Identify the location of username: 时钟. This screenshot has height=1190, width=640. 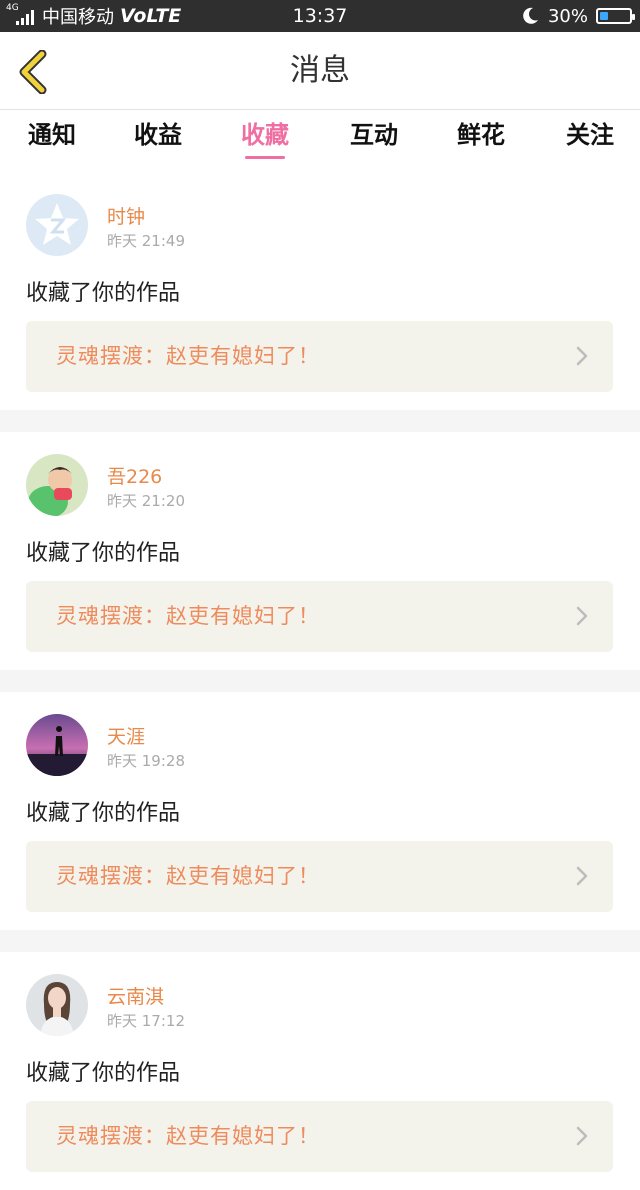
(126, 215).